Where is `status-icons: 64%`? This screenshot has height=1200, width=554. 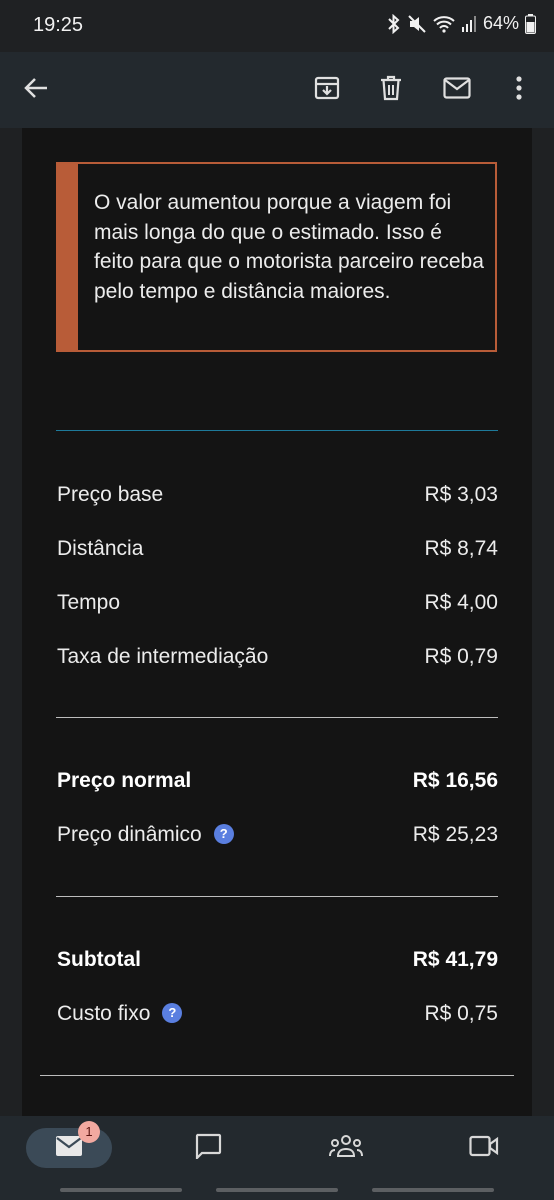 status-icons: 64% is located at coordinates (461, 23).